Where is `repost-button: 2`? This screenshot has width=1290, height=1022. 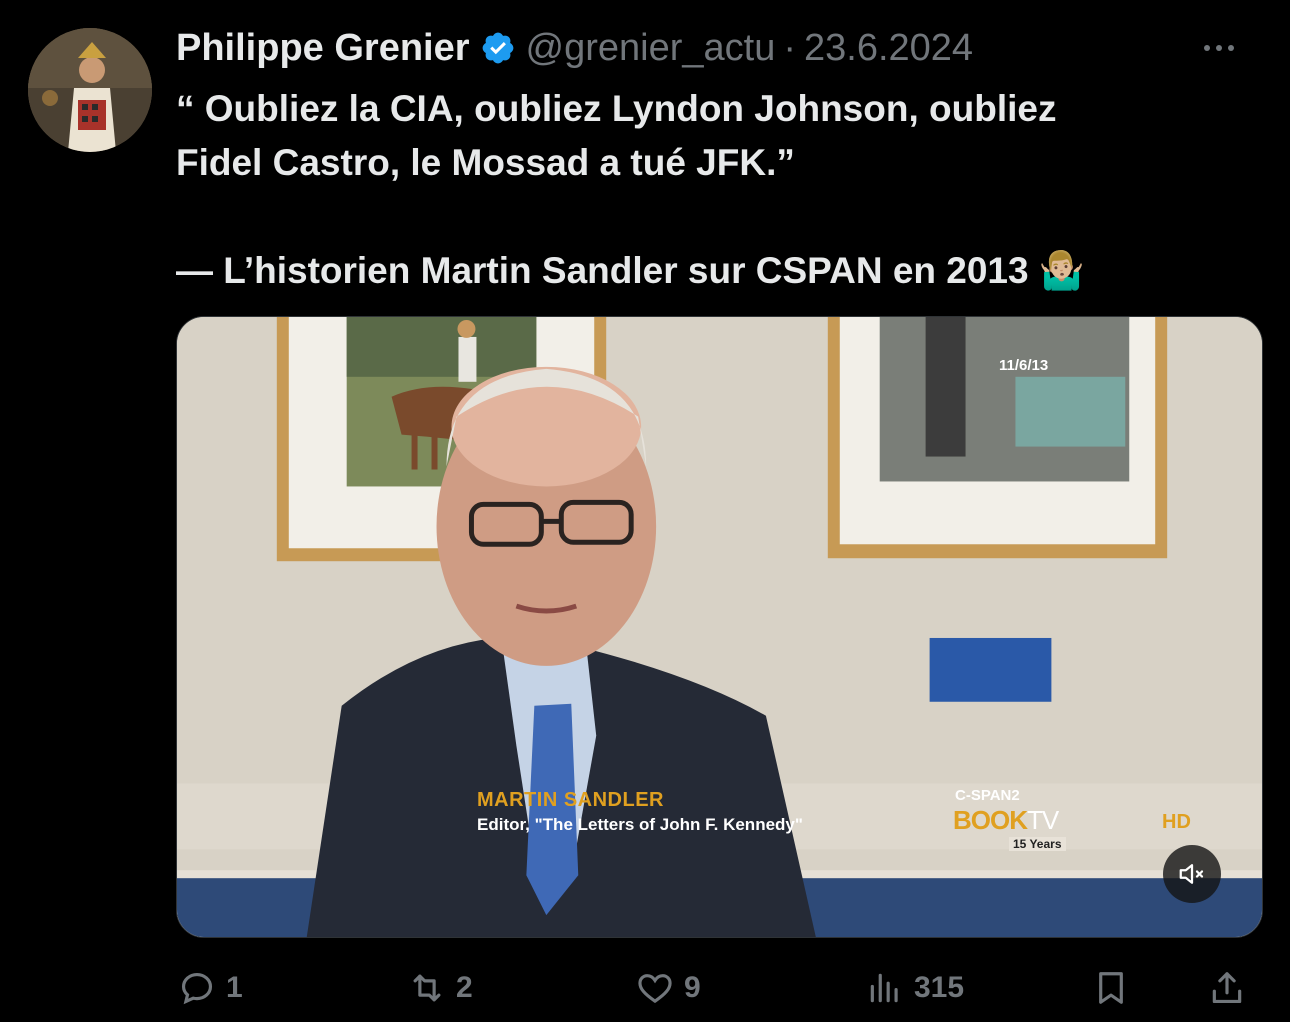 repost-button: 2 is located at coordinates (440, 988).